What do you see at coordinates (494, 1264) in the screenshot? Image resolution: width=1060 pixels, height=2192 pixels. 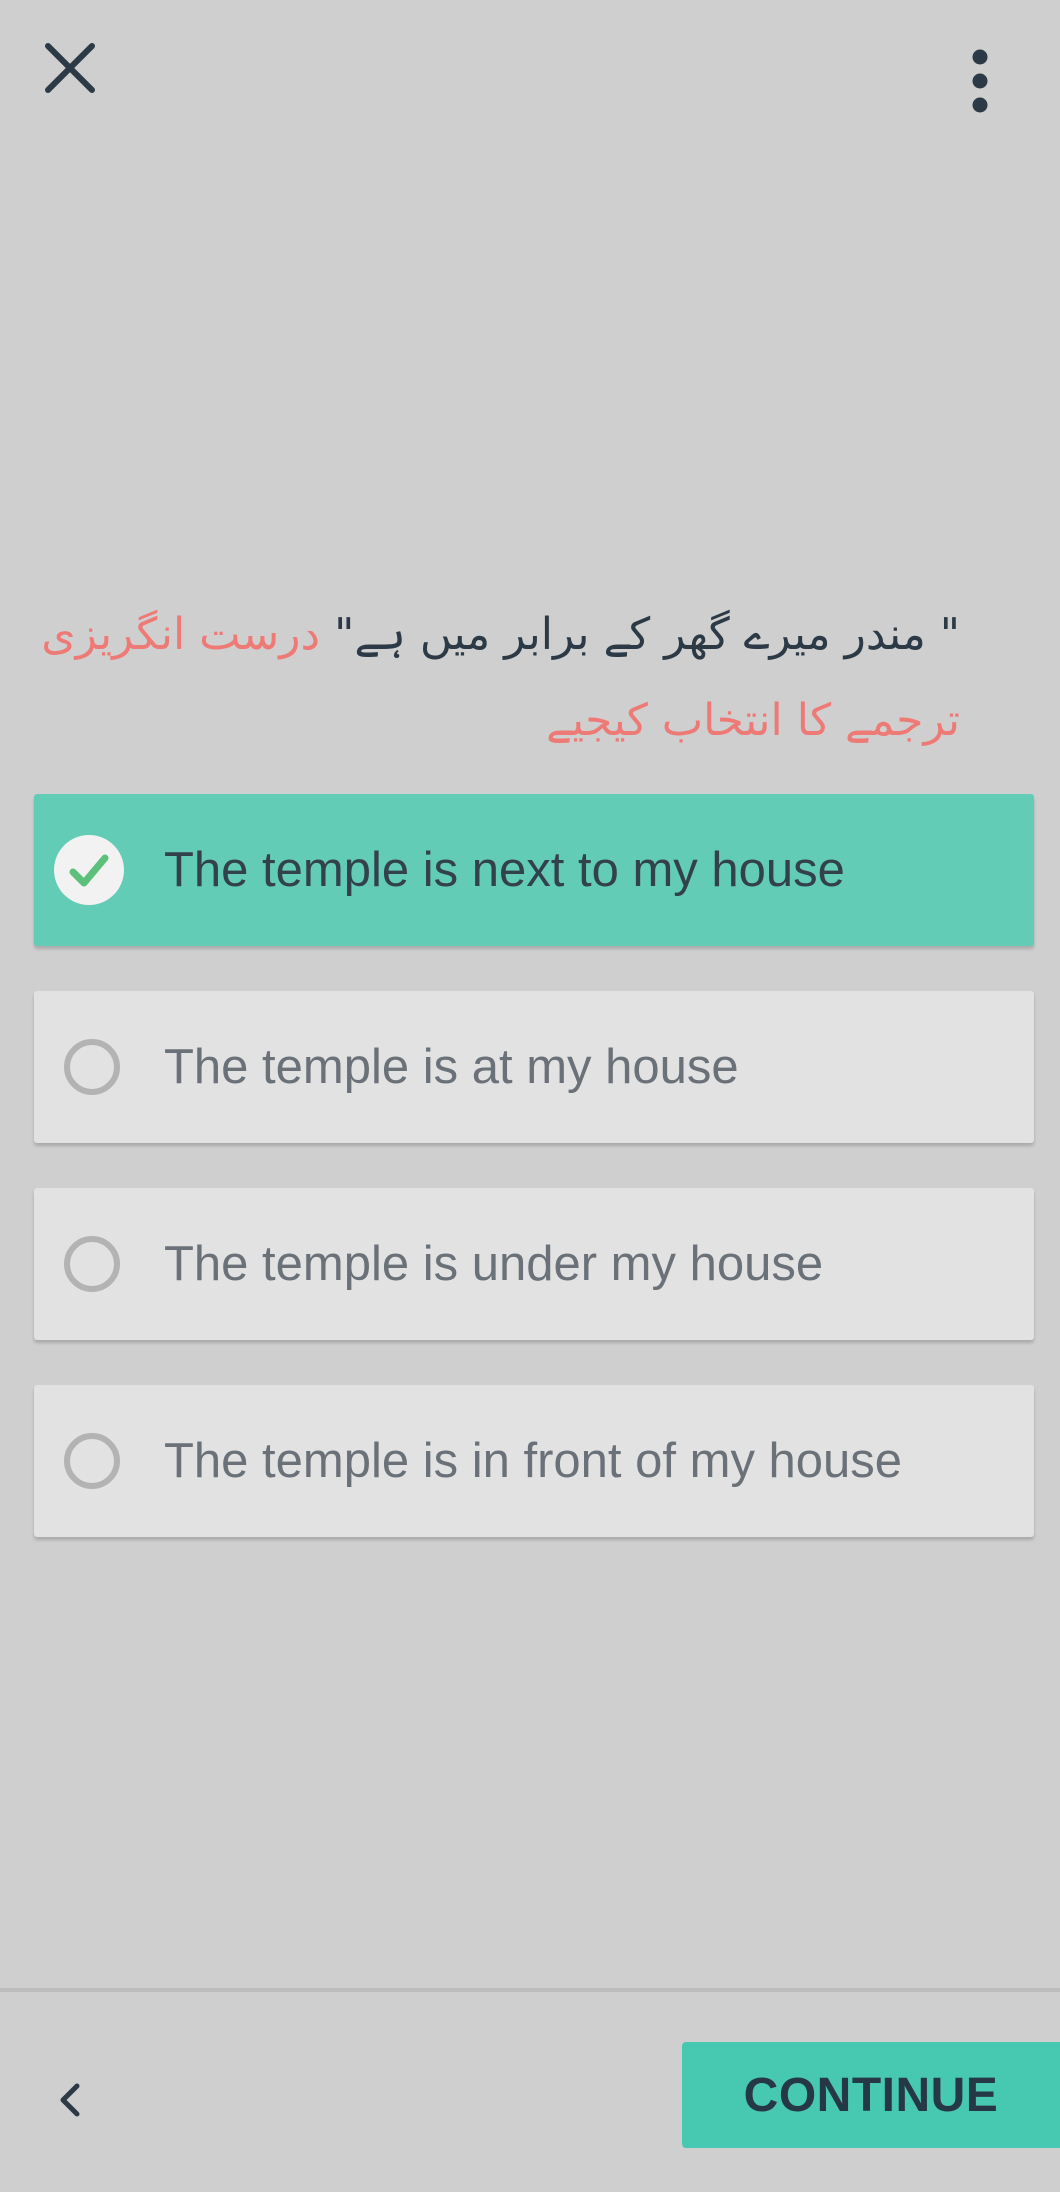 I see `answer-option-label: The temple is under my house` at bounding box center [494, 1264].